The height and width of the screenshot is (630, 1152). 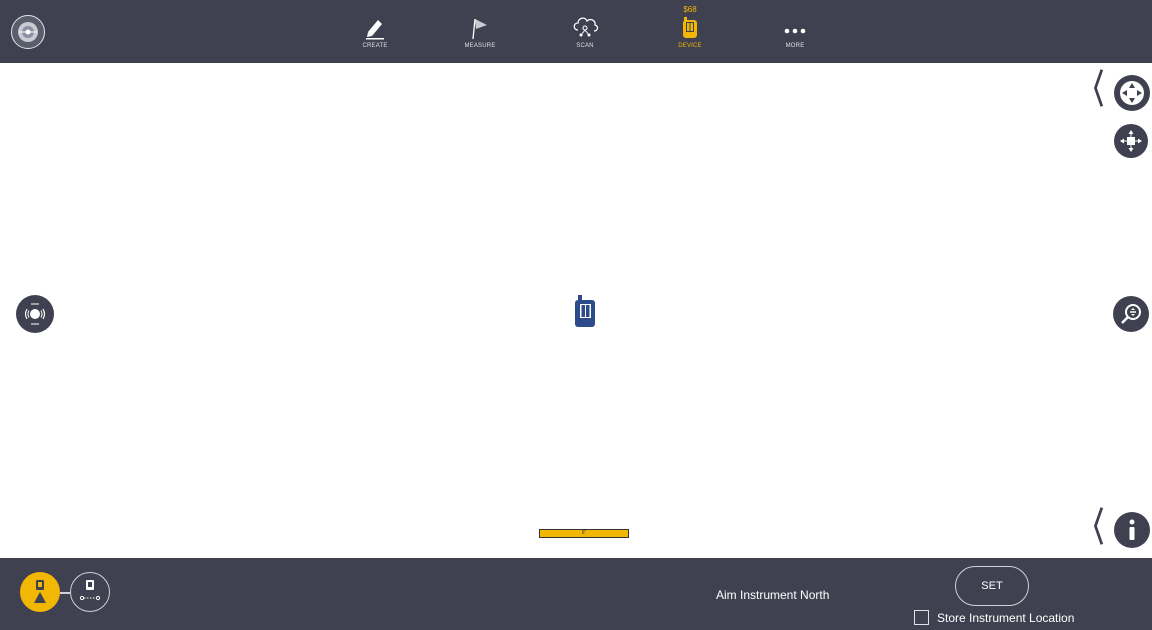 I want to click on nav-scan: SCAN, so click(x=585, y=34).